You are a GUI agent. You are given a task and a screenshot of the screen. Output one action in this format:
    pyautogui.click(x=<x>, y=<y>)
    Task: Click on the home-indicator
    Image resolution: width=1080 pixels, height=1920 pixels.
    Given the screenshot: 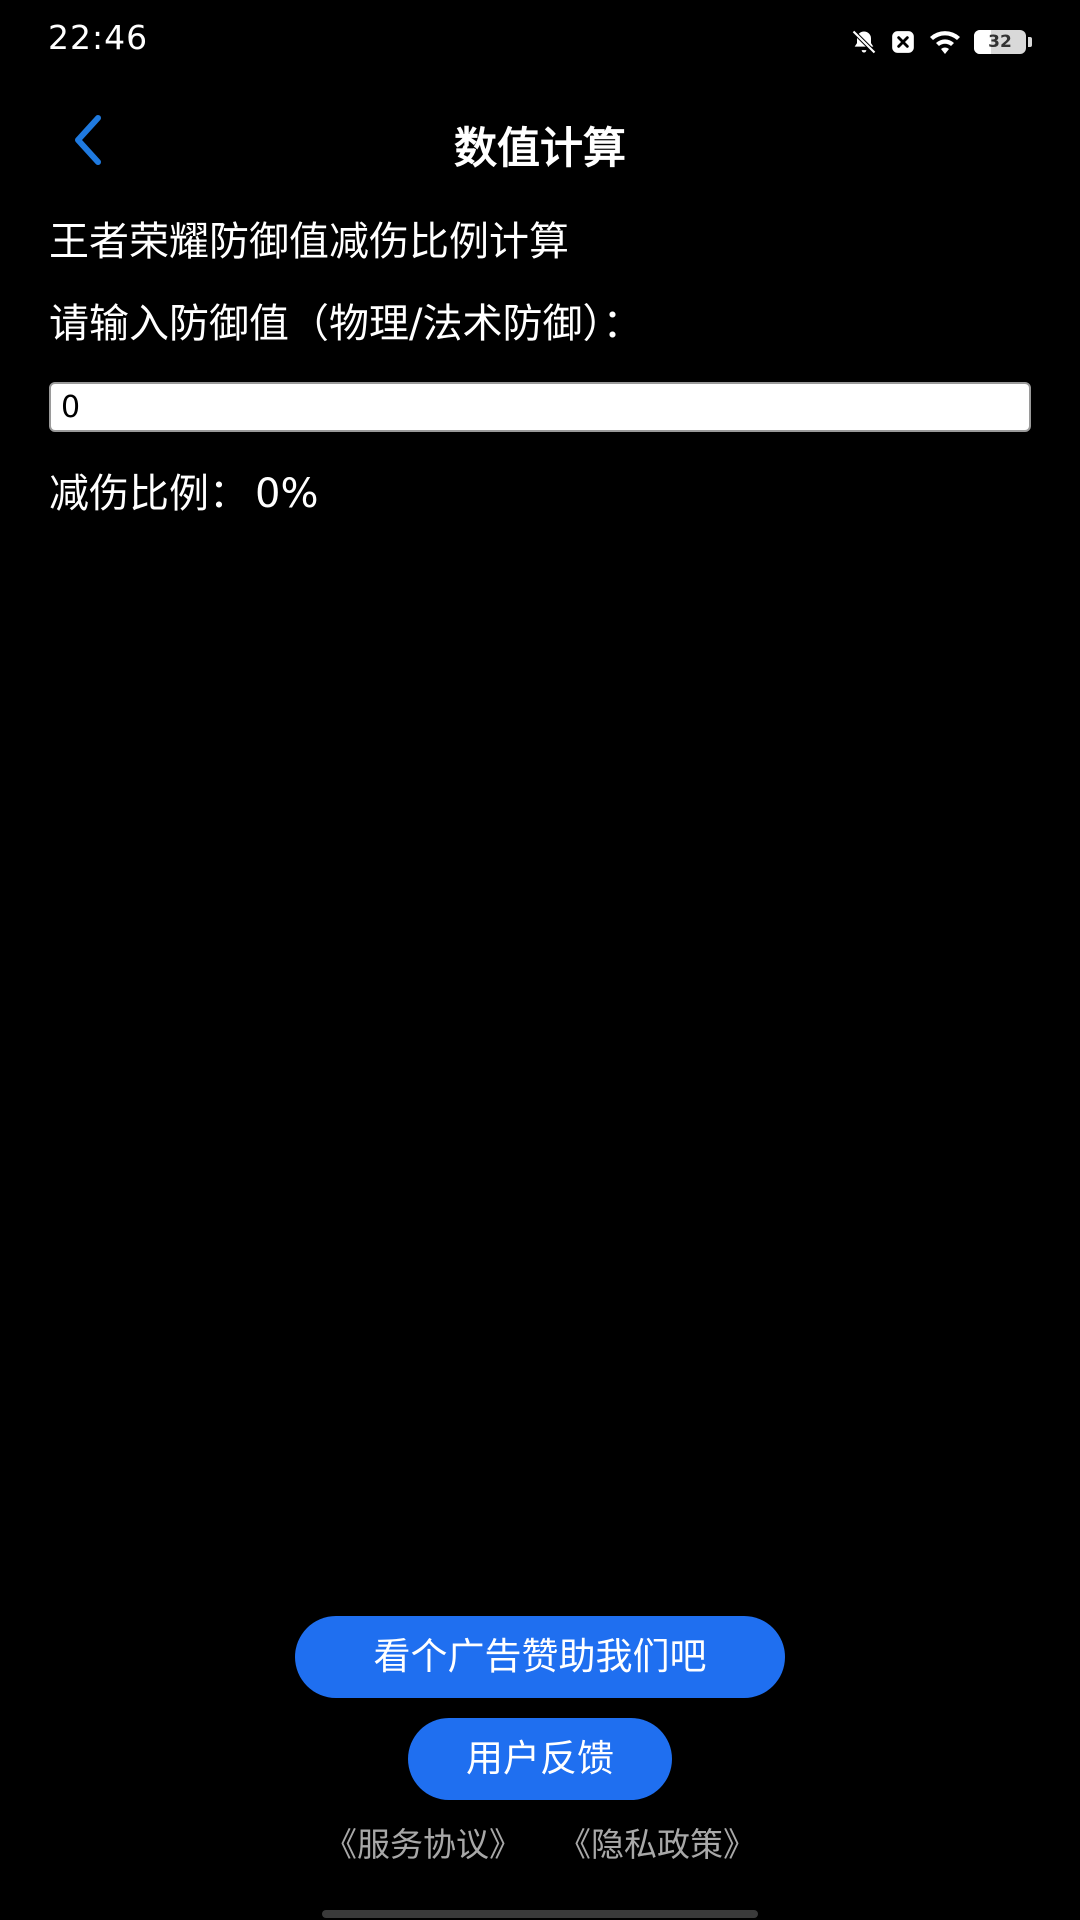 What is the action you would take?
    pyautogui.click(x=540, y=1914)
    